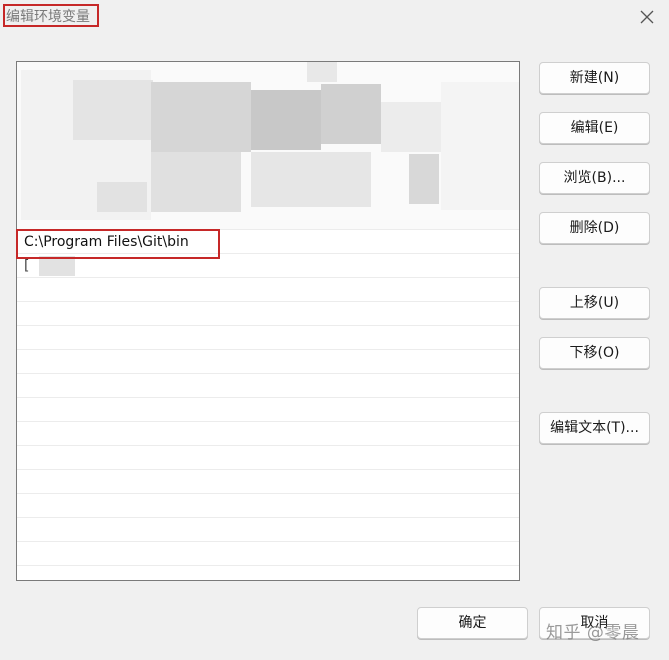 The height and width of the screenshot is (660, 669). I want to click on ok-button: 确定, so click(472, 623).